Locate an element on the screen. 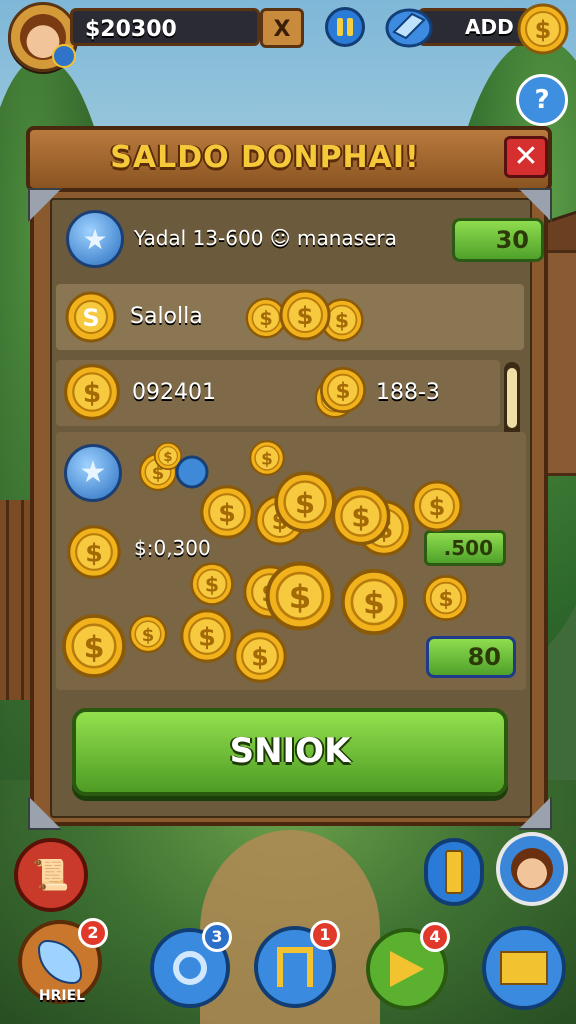 This screenshot has height=1024, width=576. svg-text: S is located at coordinates (90, 318).